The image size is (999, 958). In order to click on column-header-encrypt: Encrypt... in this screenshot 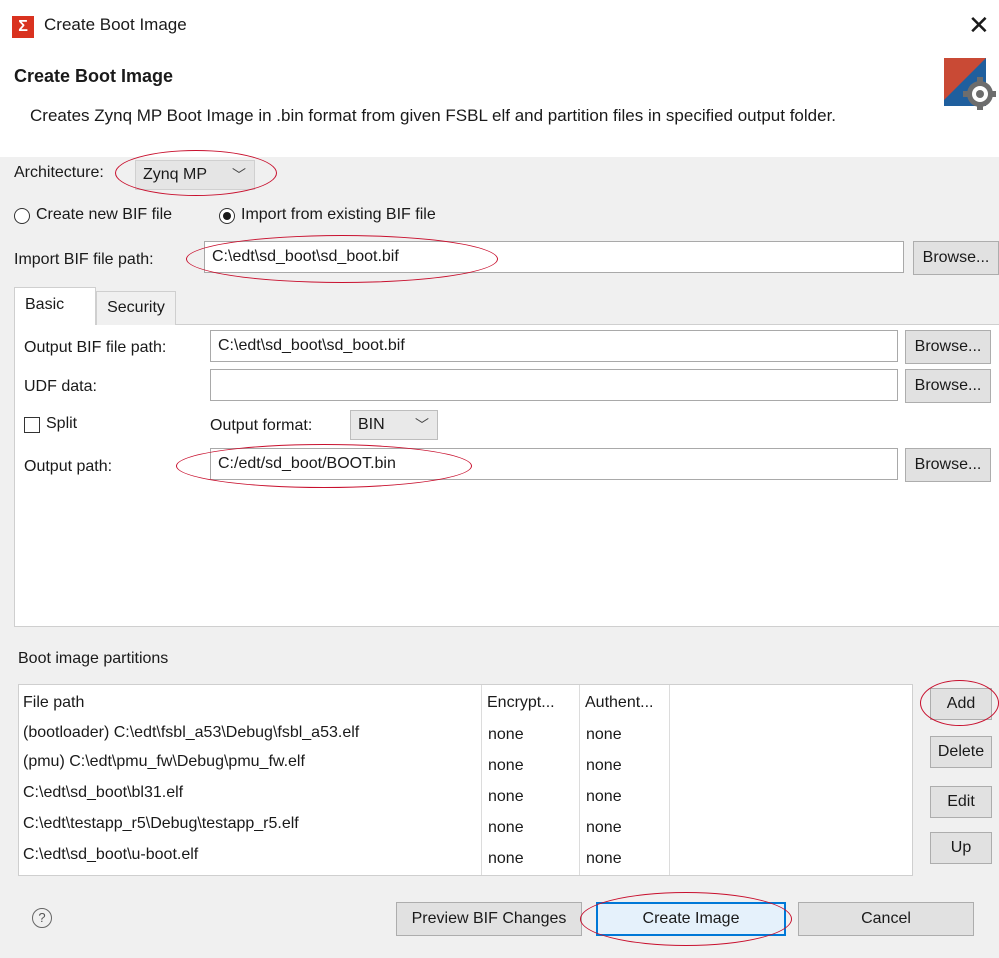, I will do `click(521, 703)`.